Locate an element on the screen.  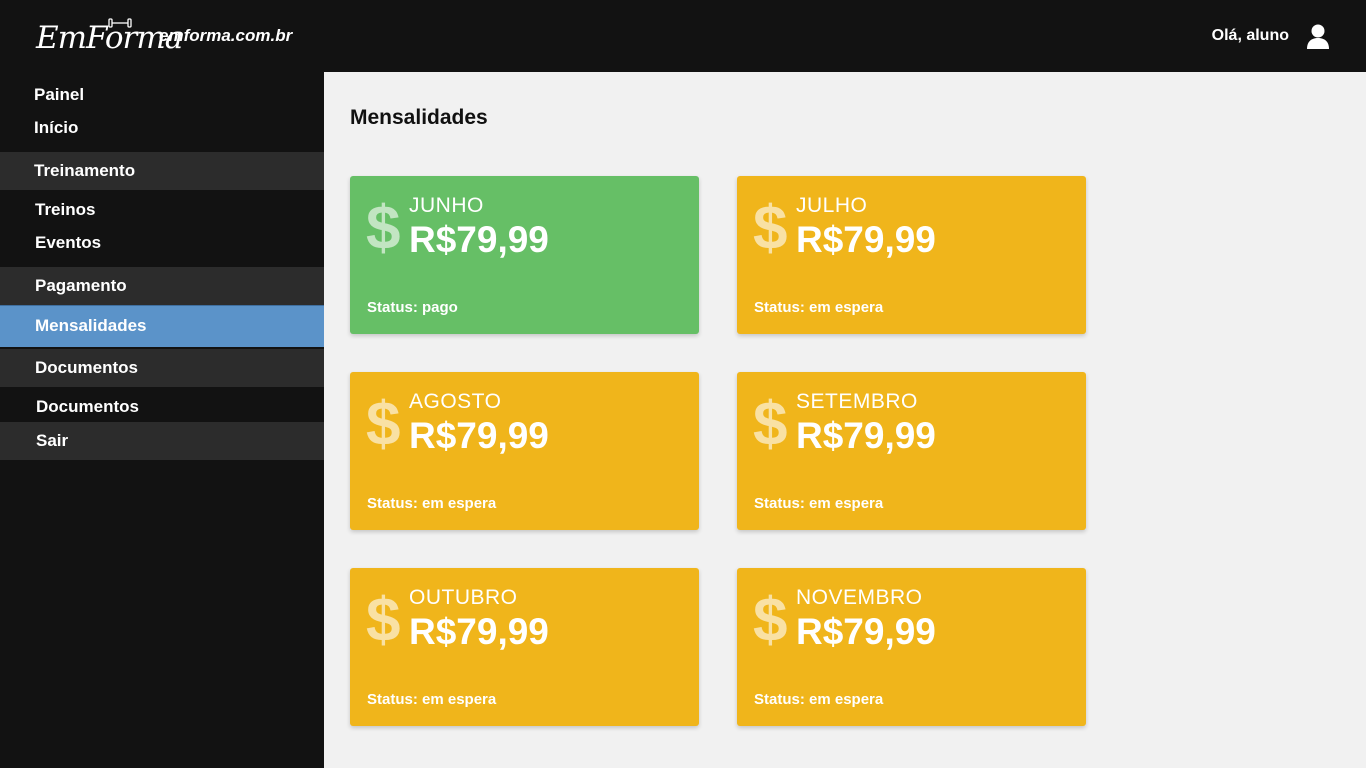
payment-card: $ SETEMBRO R$79,99 Status: em espera is located at coordinates (911, 451).